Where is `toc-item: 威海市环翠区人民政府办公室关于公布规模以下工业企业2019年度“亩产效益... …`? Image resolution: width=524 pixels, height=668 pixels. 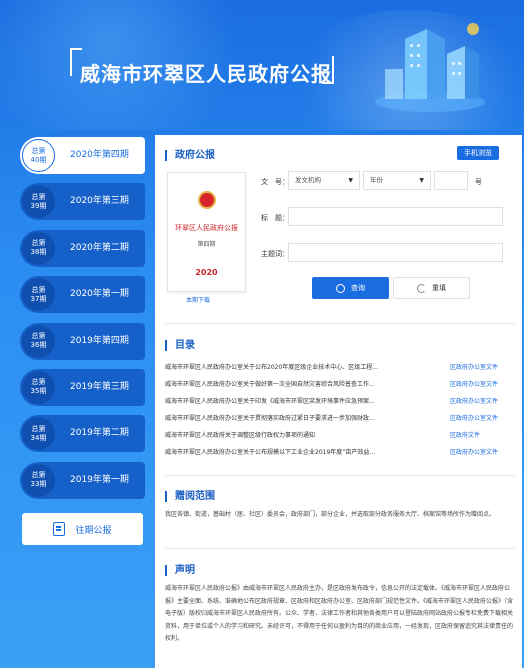
toc-item: 威海市环翠区人民政府办公室关于公布规模以下工业企业2019年度“亩产效益... … is located at coordinates (339, 453).